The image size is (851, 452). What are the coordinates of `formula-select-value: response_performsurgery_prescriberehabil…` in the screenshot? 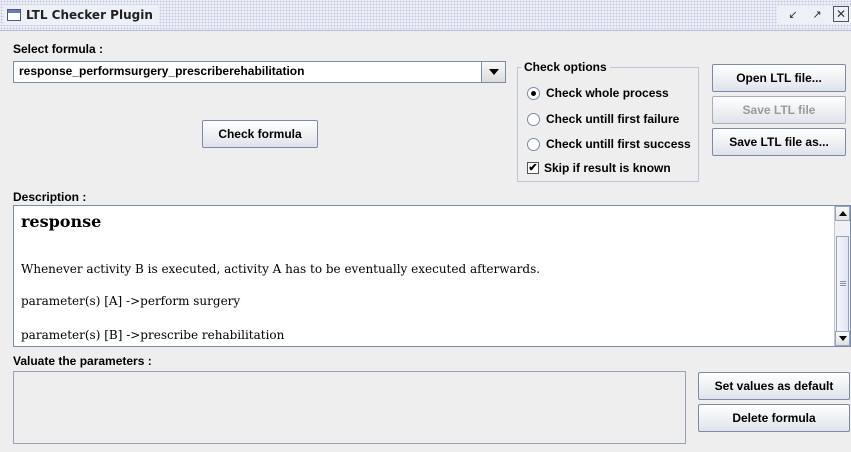 It's located at (162, 71).